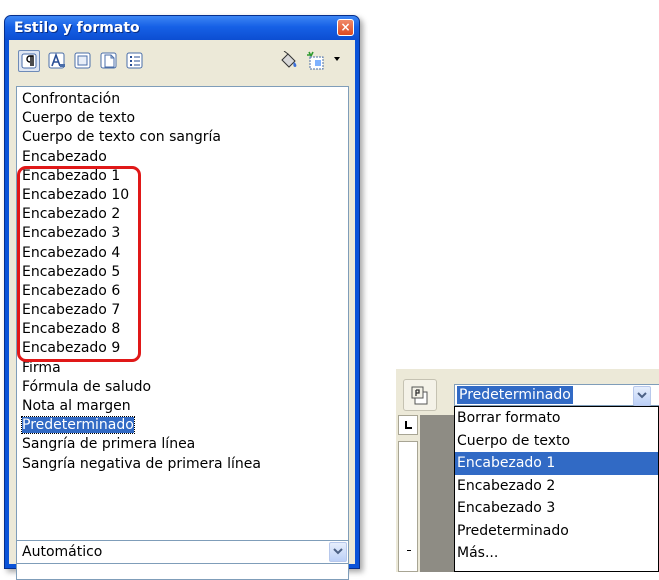 The height and width of the screenshot is (580, 659). Describe the element at coordinates (185, 99) in the screenshot. I see `style-list-item: Confrontación` at that location.